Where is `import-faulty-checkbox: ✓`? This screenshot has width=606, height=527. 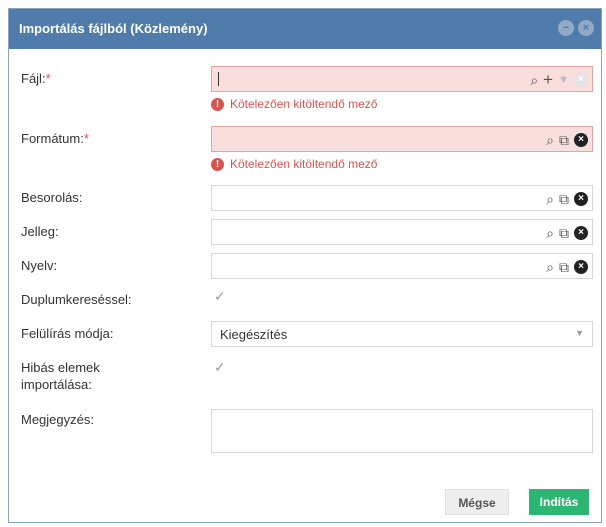
import-faulty-checkbox: ✓ is located at coordinates (220, 367).